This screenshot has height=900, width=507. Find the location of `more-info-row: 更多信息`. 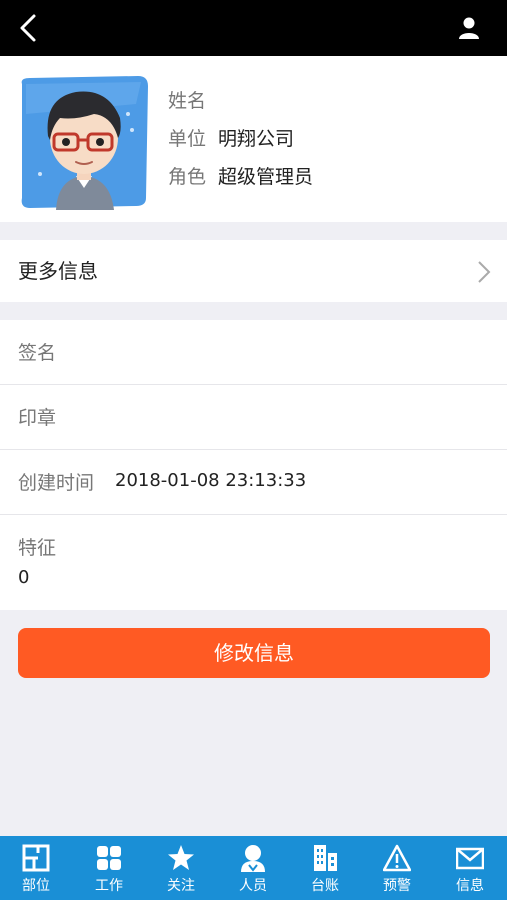

more-info-row: 更多信息 is located at coordinates (253, 271).